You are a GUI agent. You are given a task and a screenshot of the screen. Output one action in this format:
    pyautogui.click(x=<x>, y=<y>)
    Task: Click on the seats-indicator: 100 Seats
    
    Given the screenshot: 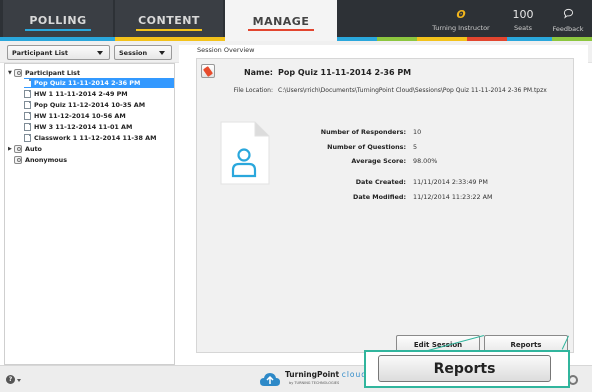 What is the action you would take?
    pyautogui.click(x=523, y=20)
    